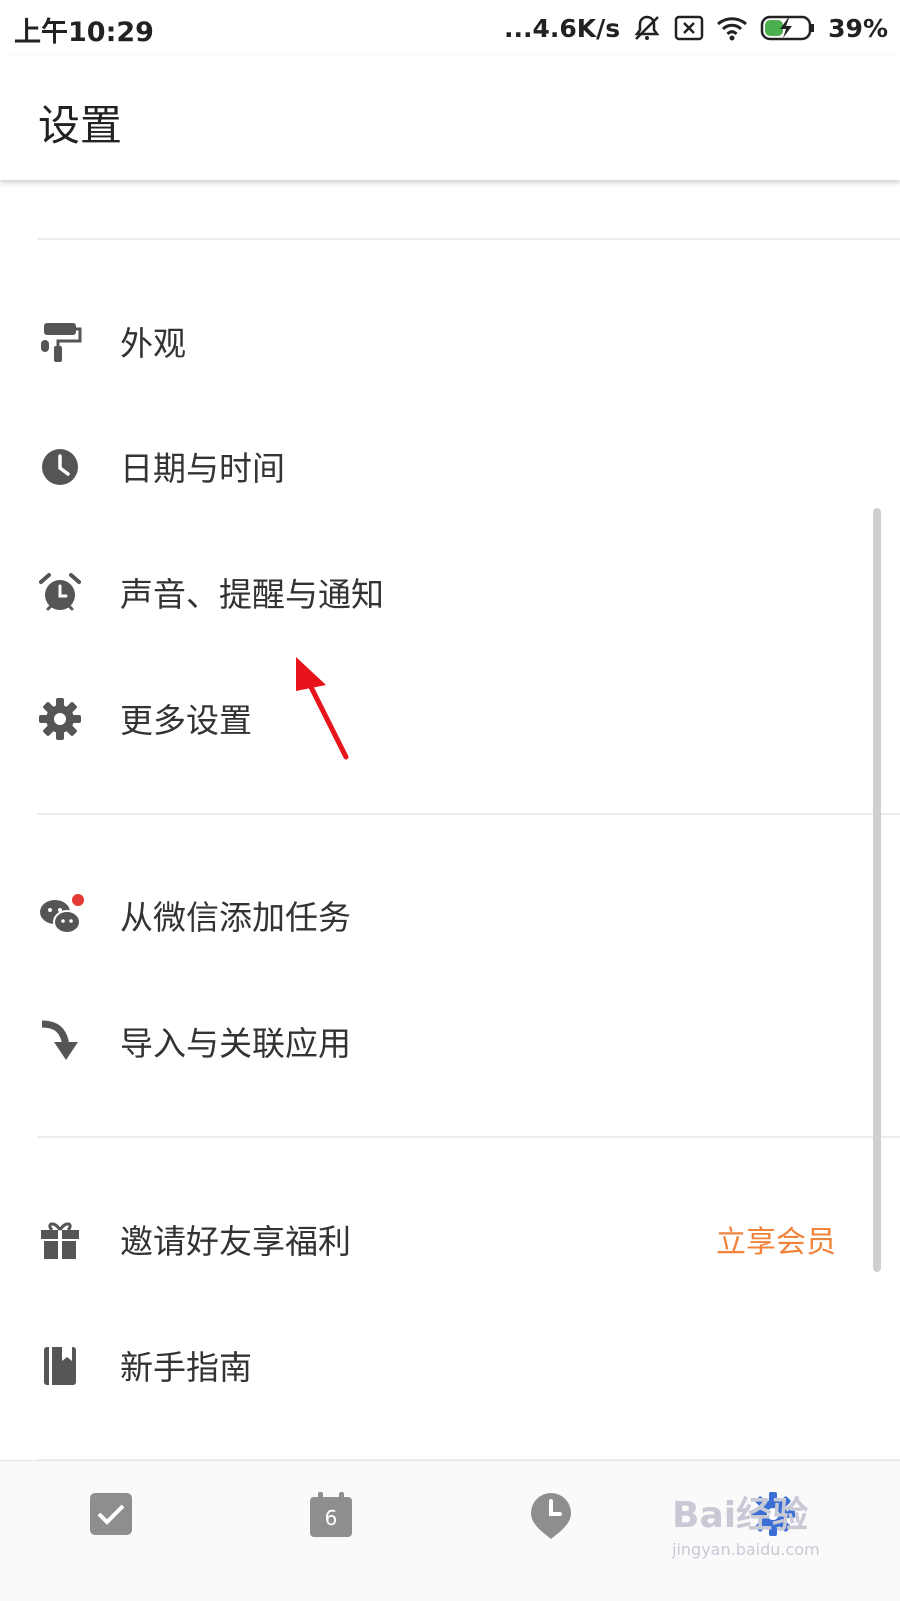  What do you see at coordinates (61, 916) in the screenshot?
I see `wechat-icon` at bounding box center [61, 916].